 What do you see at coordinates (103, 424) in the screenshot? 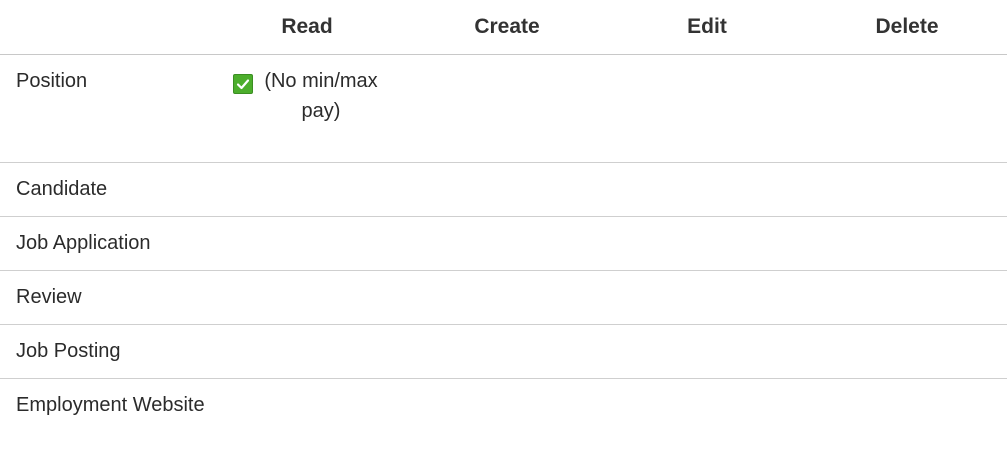
I see `object-name: Employment Website` at bounding box center [103, 424].